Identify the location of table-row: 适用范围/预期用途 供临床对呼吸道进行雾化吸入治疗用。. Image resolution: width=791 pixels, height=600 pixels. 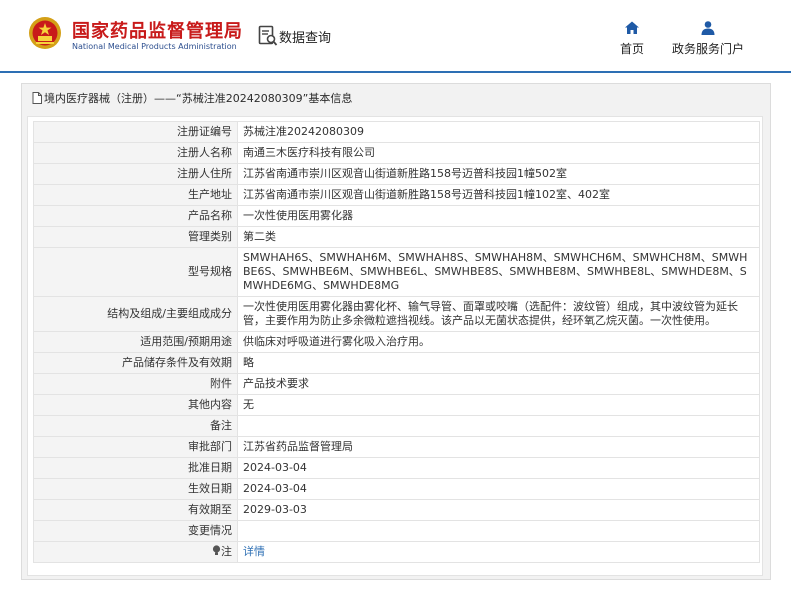
(396, 342).